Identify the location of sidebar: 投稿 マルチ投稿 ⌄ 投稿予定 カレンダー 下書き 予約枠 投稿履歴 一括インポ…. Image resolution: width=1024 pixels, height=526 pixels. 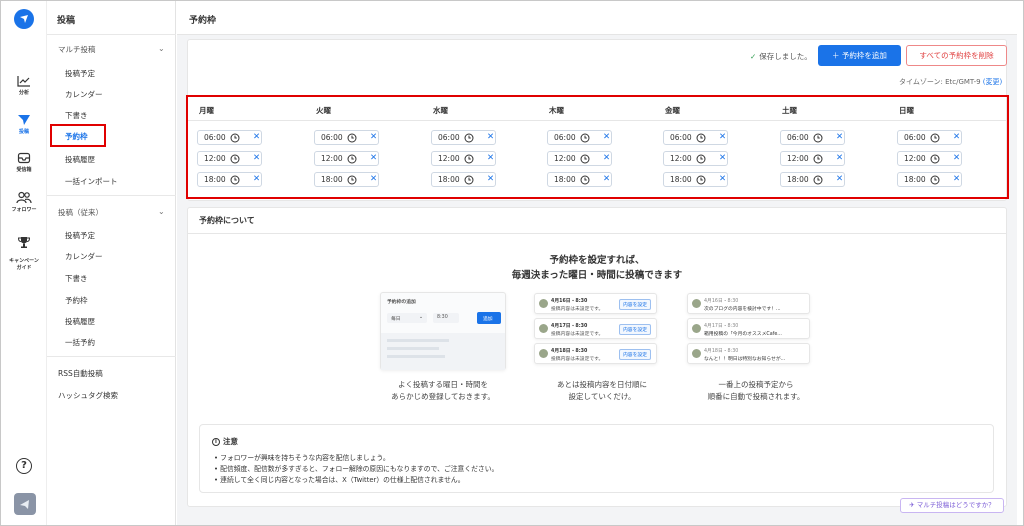
(111, 263).